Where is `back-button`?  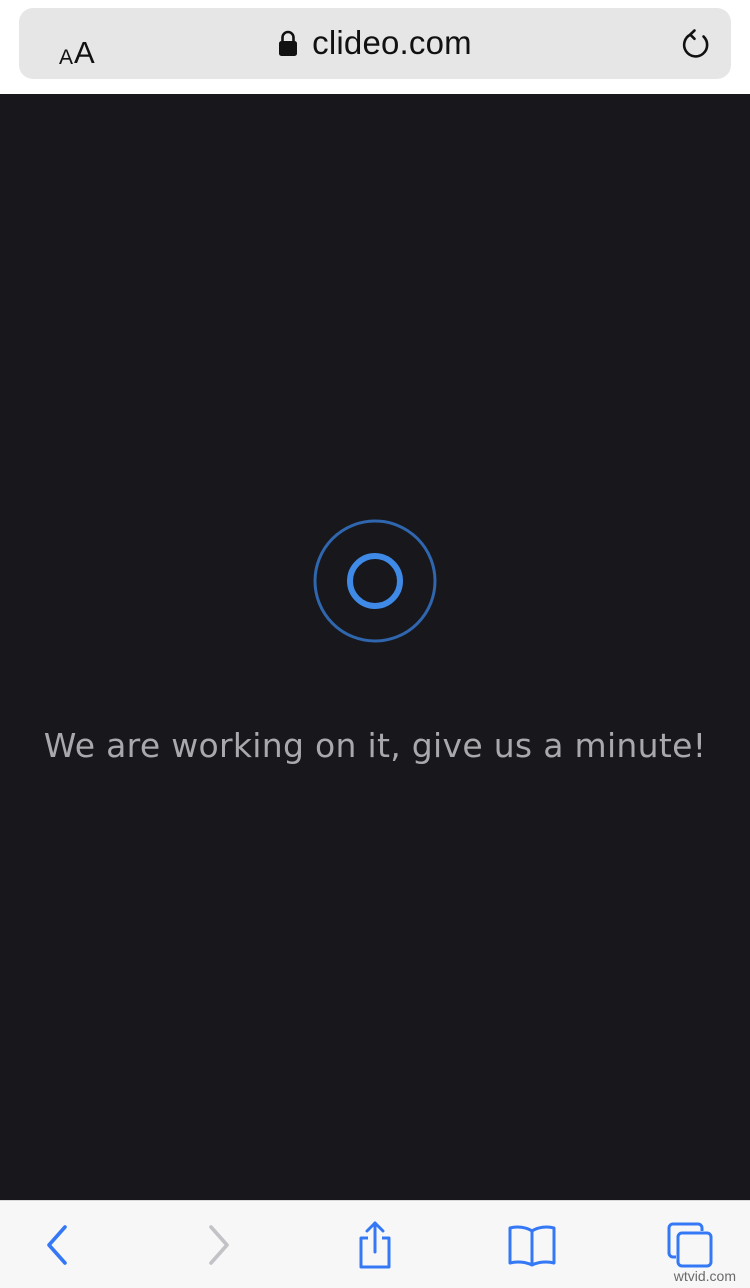
back-button is located at coordinates (58, 1245).